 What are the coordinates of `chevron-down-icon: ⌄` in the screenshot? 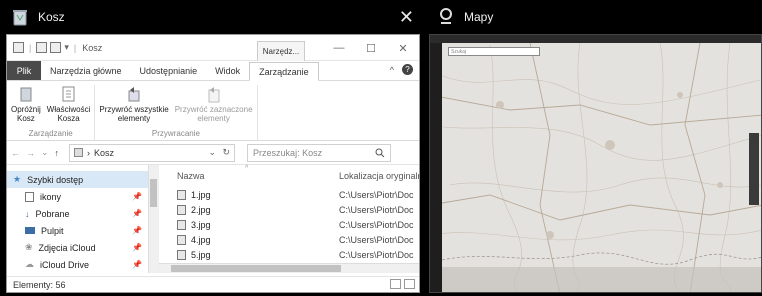 It's located at (213, 152).